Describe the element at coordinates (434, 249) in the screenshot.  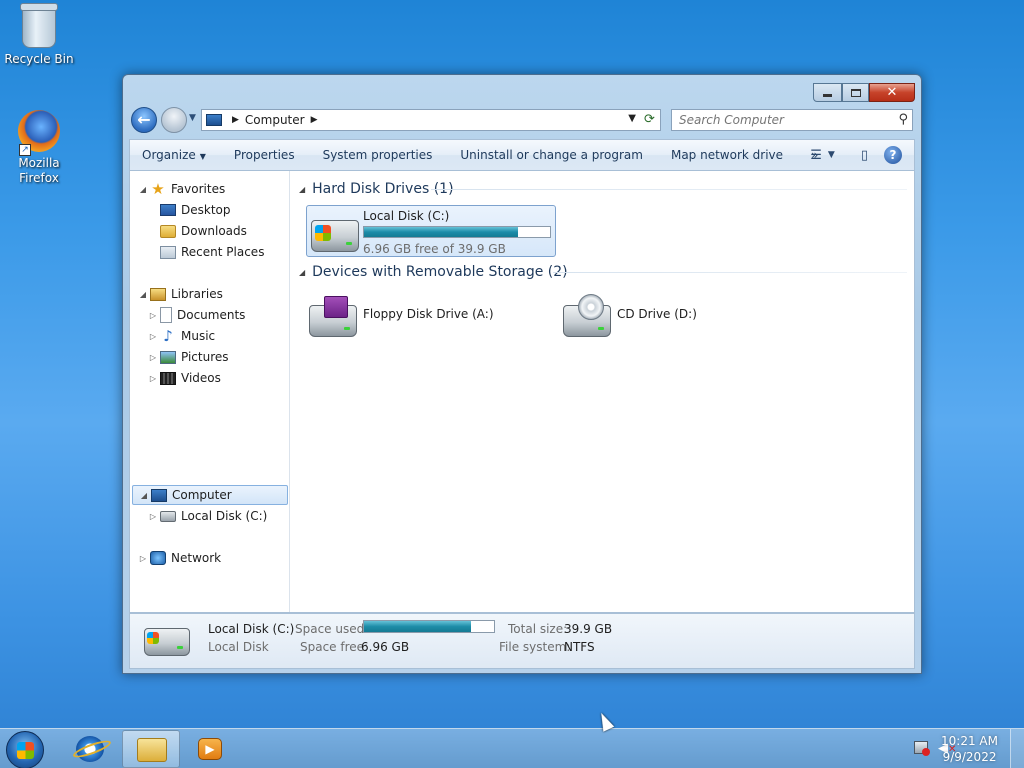
I see `drive-free-space: 6.96 GB free of 39.9 GB` at that location.